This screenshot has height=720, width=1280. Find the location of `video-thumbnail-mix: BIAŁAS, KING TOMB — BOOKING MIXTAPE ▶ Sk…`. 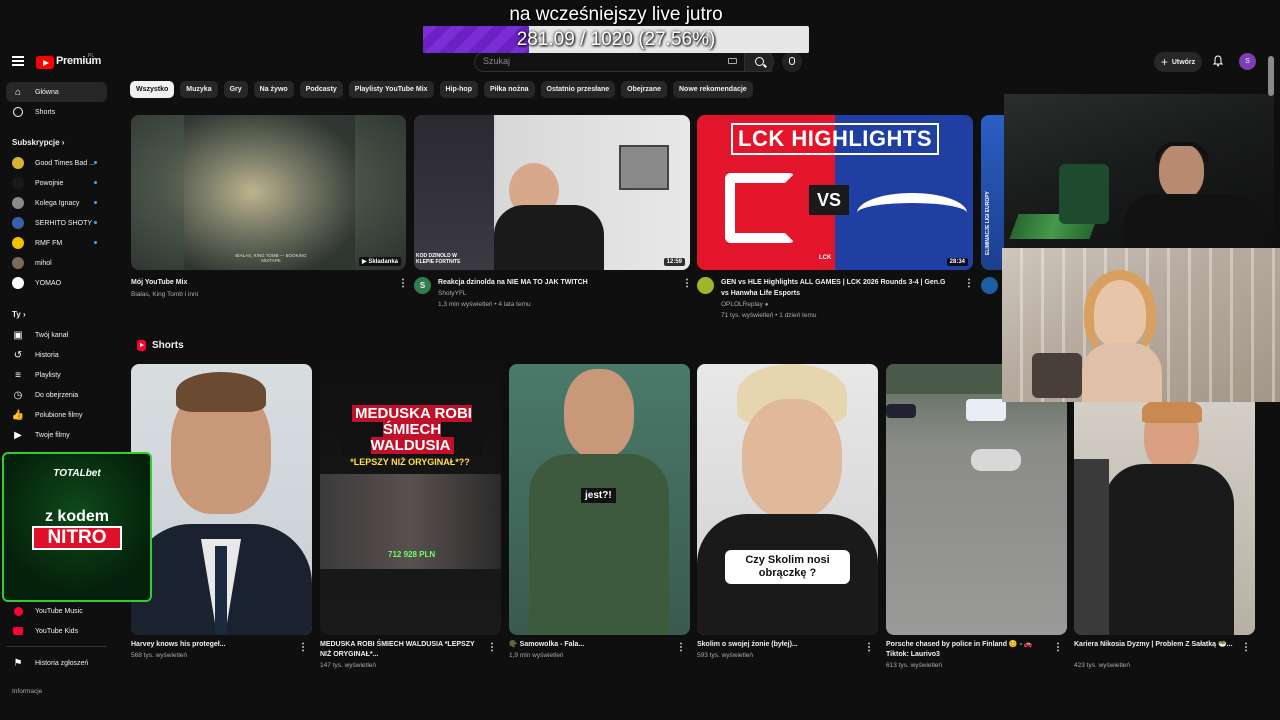

video-thumbnail-mix: BIAŁAS, KING TOMB — BOOKING MIXTAPE ▶ Sk… is located at coordinates (268, 192).